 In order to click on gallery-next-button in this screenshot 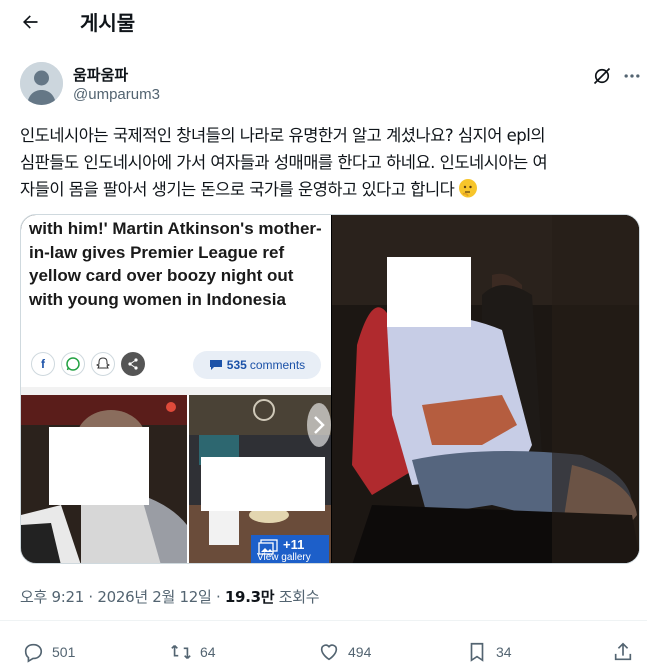, I will do `click(319, 425)`.